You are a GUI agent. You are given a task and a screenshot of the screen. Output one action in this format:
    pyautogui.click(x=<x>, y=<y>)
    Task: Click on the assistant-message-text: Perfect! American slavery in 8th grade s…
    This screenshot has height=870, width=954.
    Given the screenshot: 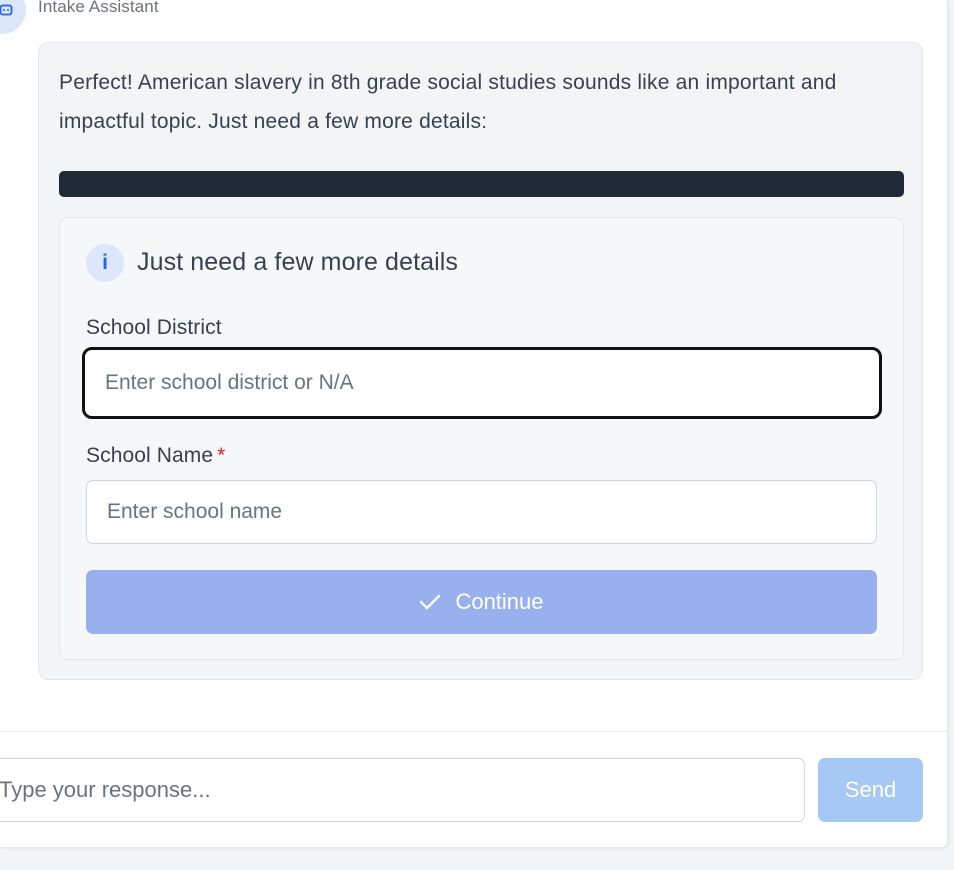 What is the action you would take?
    pyautogui.click(x=448, y=102)
    